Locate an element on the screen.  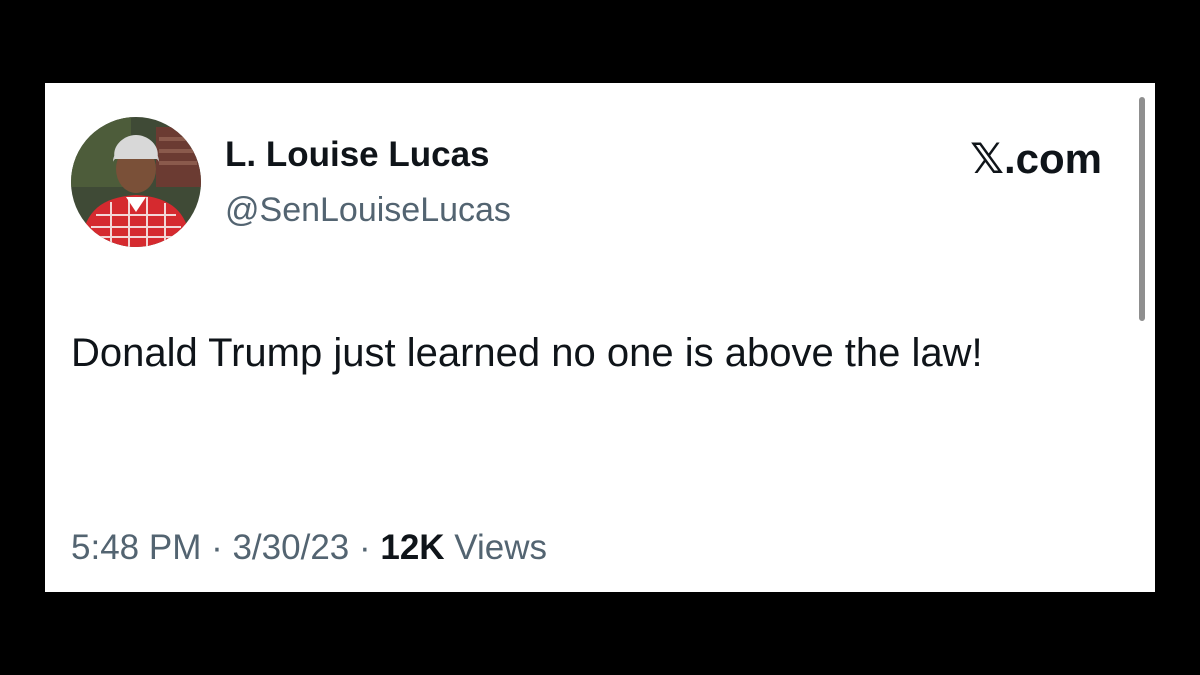
avatar is located at coordinates (136, 182).